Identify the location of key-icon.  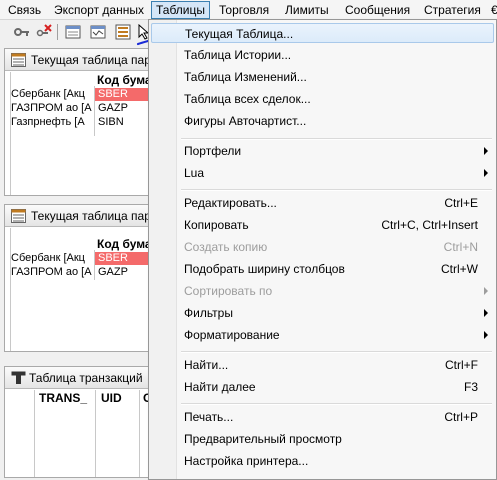
(22, 32).